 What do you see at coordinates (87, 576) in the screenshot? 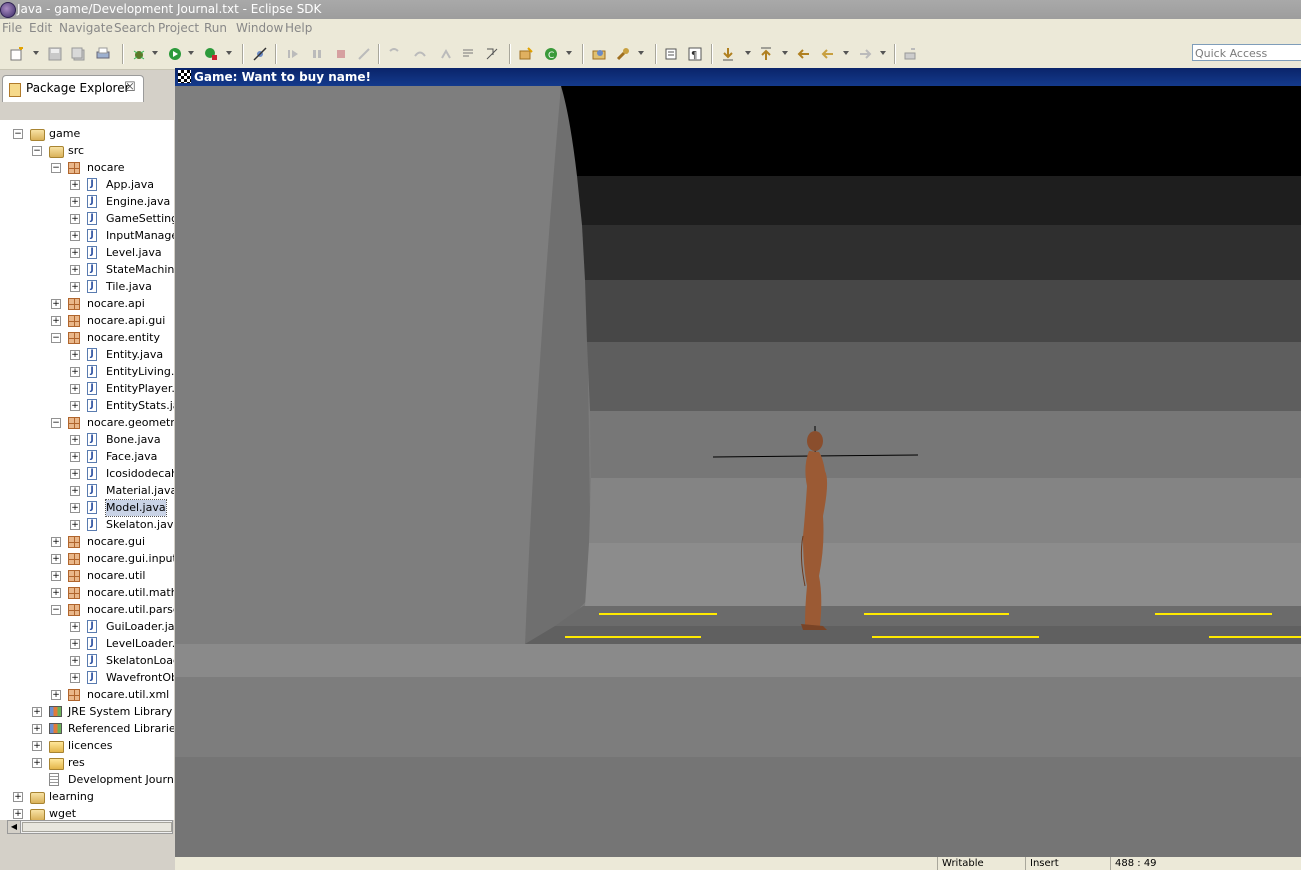
I see `tree-item: + nocare.util` at bounding box center [87, 576].